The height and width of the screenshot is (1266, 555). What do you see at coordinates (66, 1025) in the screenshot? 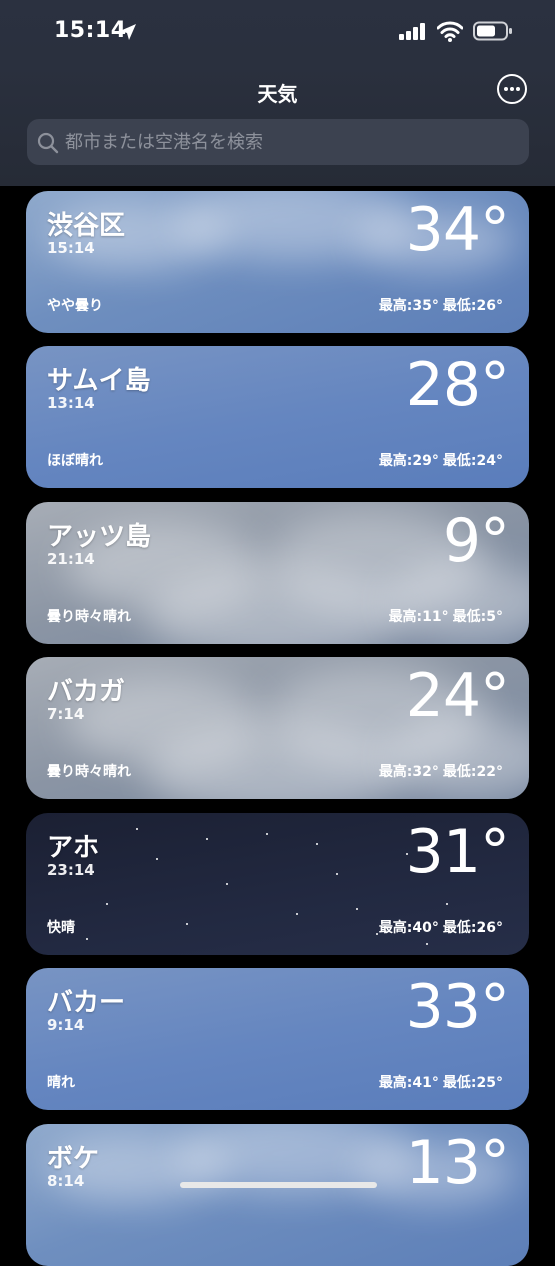
I see `city-local-time: 9:14` at bounding box center [66, 1025].